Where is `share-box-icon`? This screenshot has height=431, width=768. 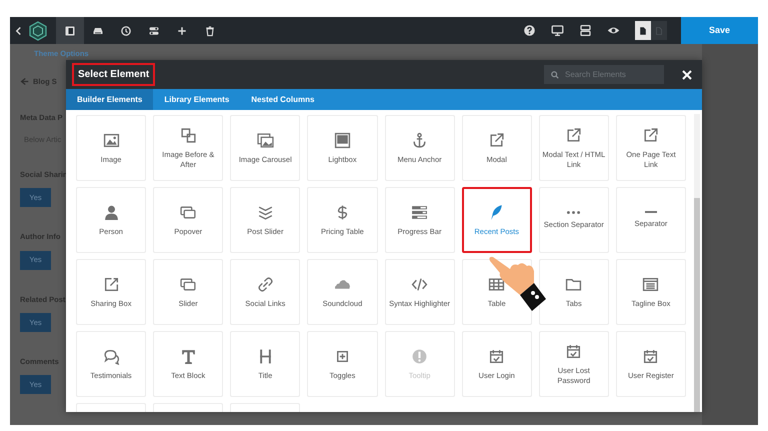 share-box-icon is located at coordinates (111, 284).